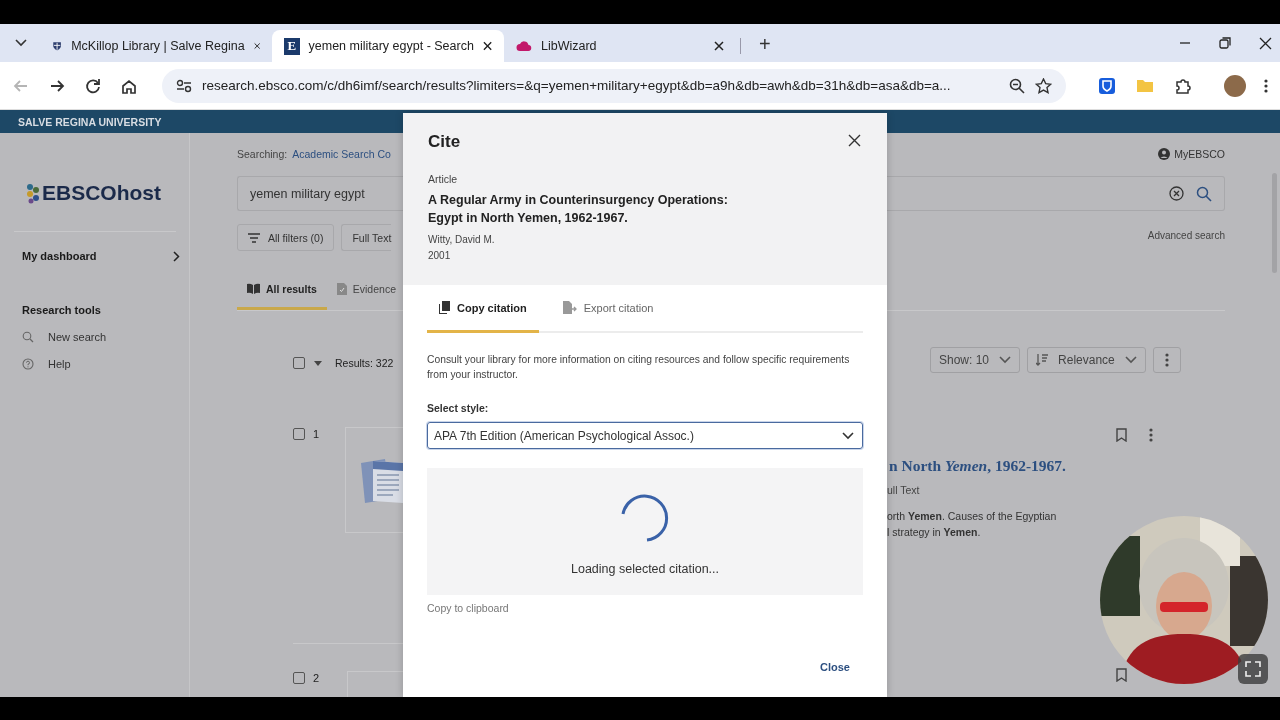 The image size is (1280, 720). What do you see at coordinates (1043, 85) in the screenshot?
I see `star-icon` at bounding box center [1043, 85].